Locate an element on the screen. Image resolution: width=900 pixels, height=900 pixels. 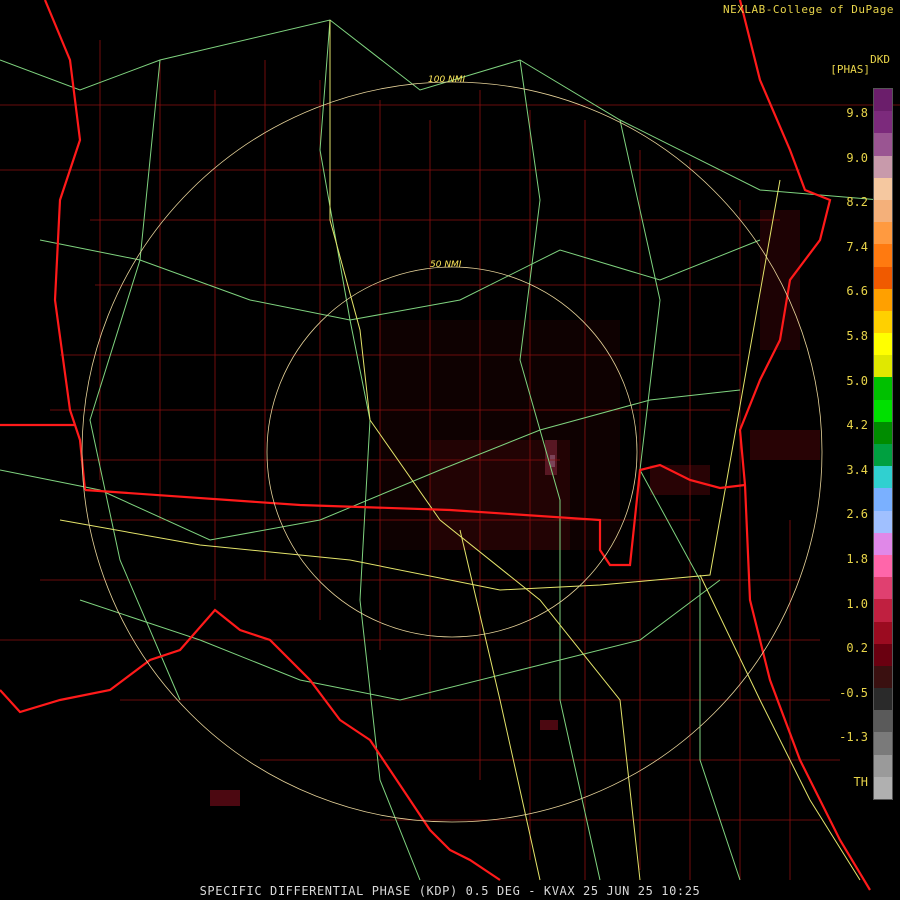
color-scale-tick-label: 2.6 is located at coordinates (857, 514).